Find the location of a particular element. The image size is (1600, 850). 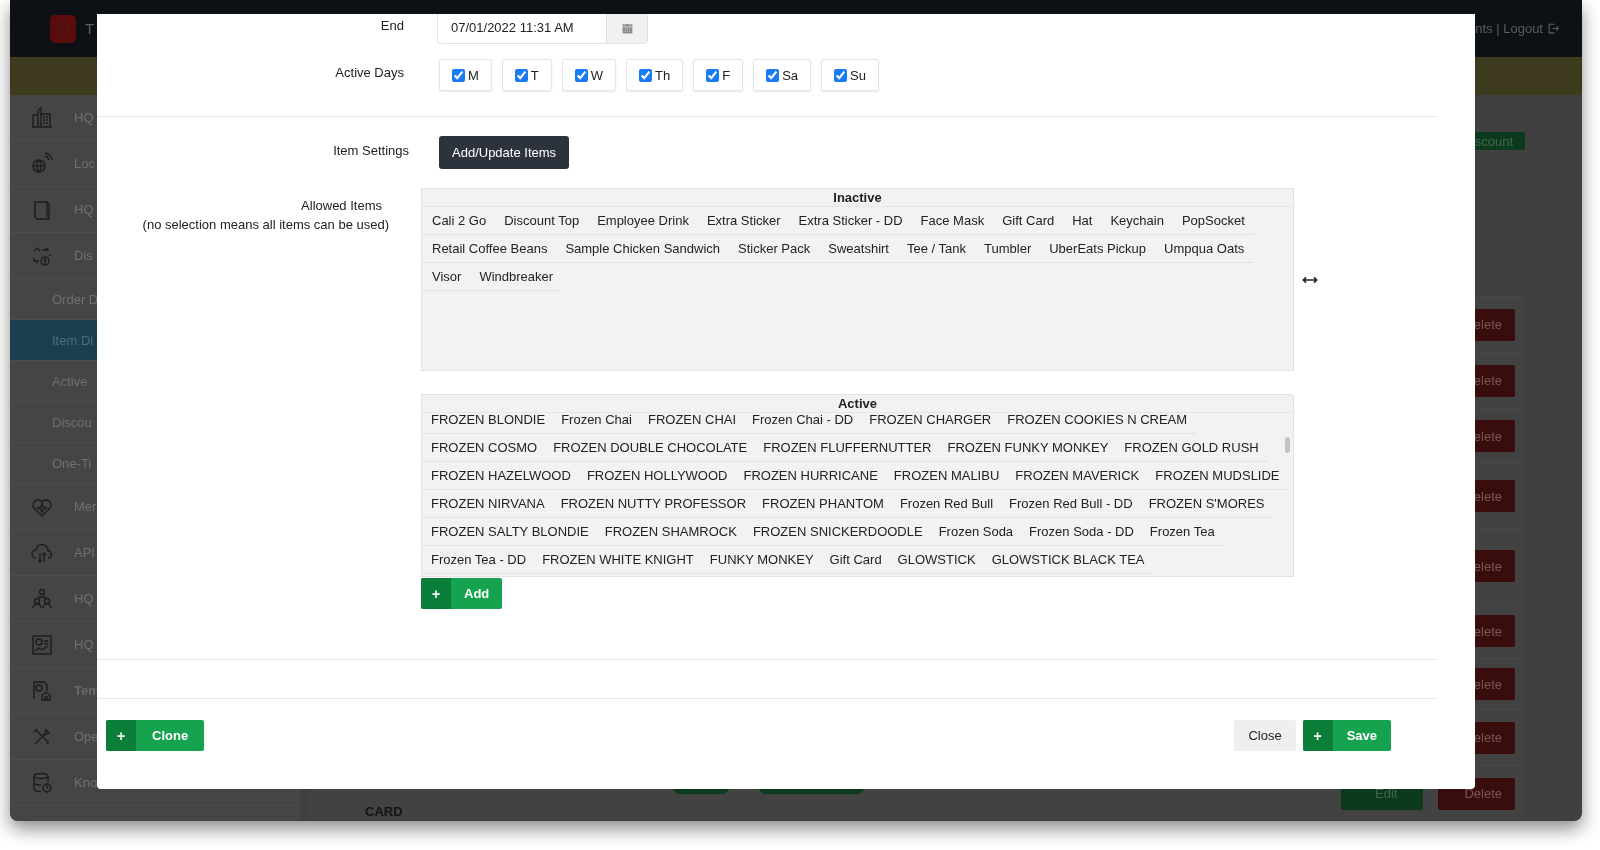

list-item: GLOWSTICK BLACK TEA is located at coordinates (1068, 560).